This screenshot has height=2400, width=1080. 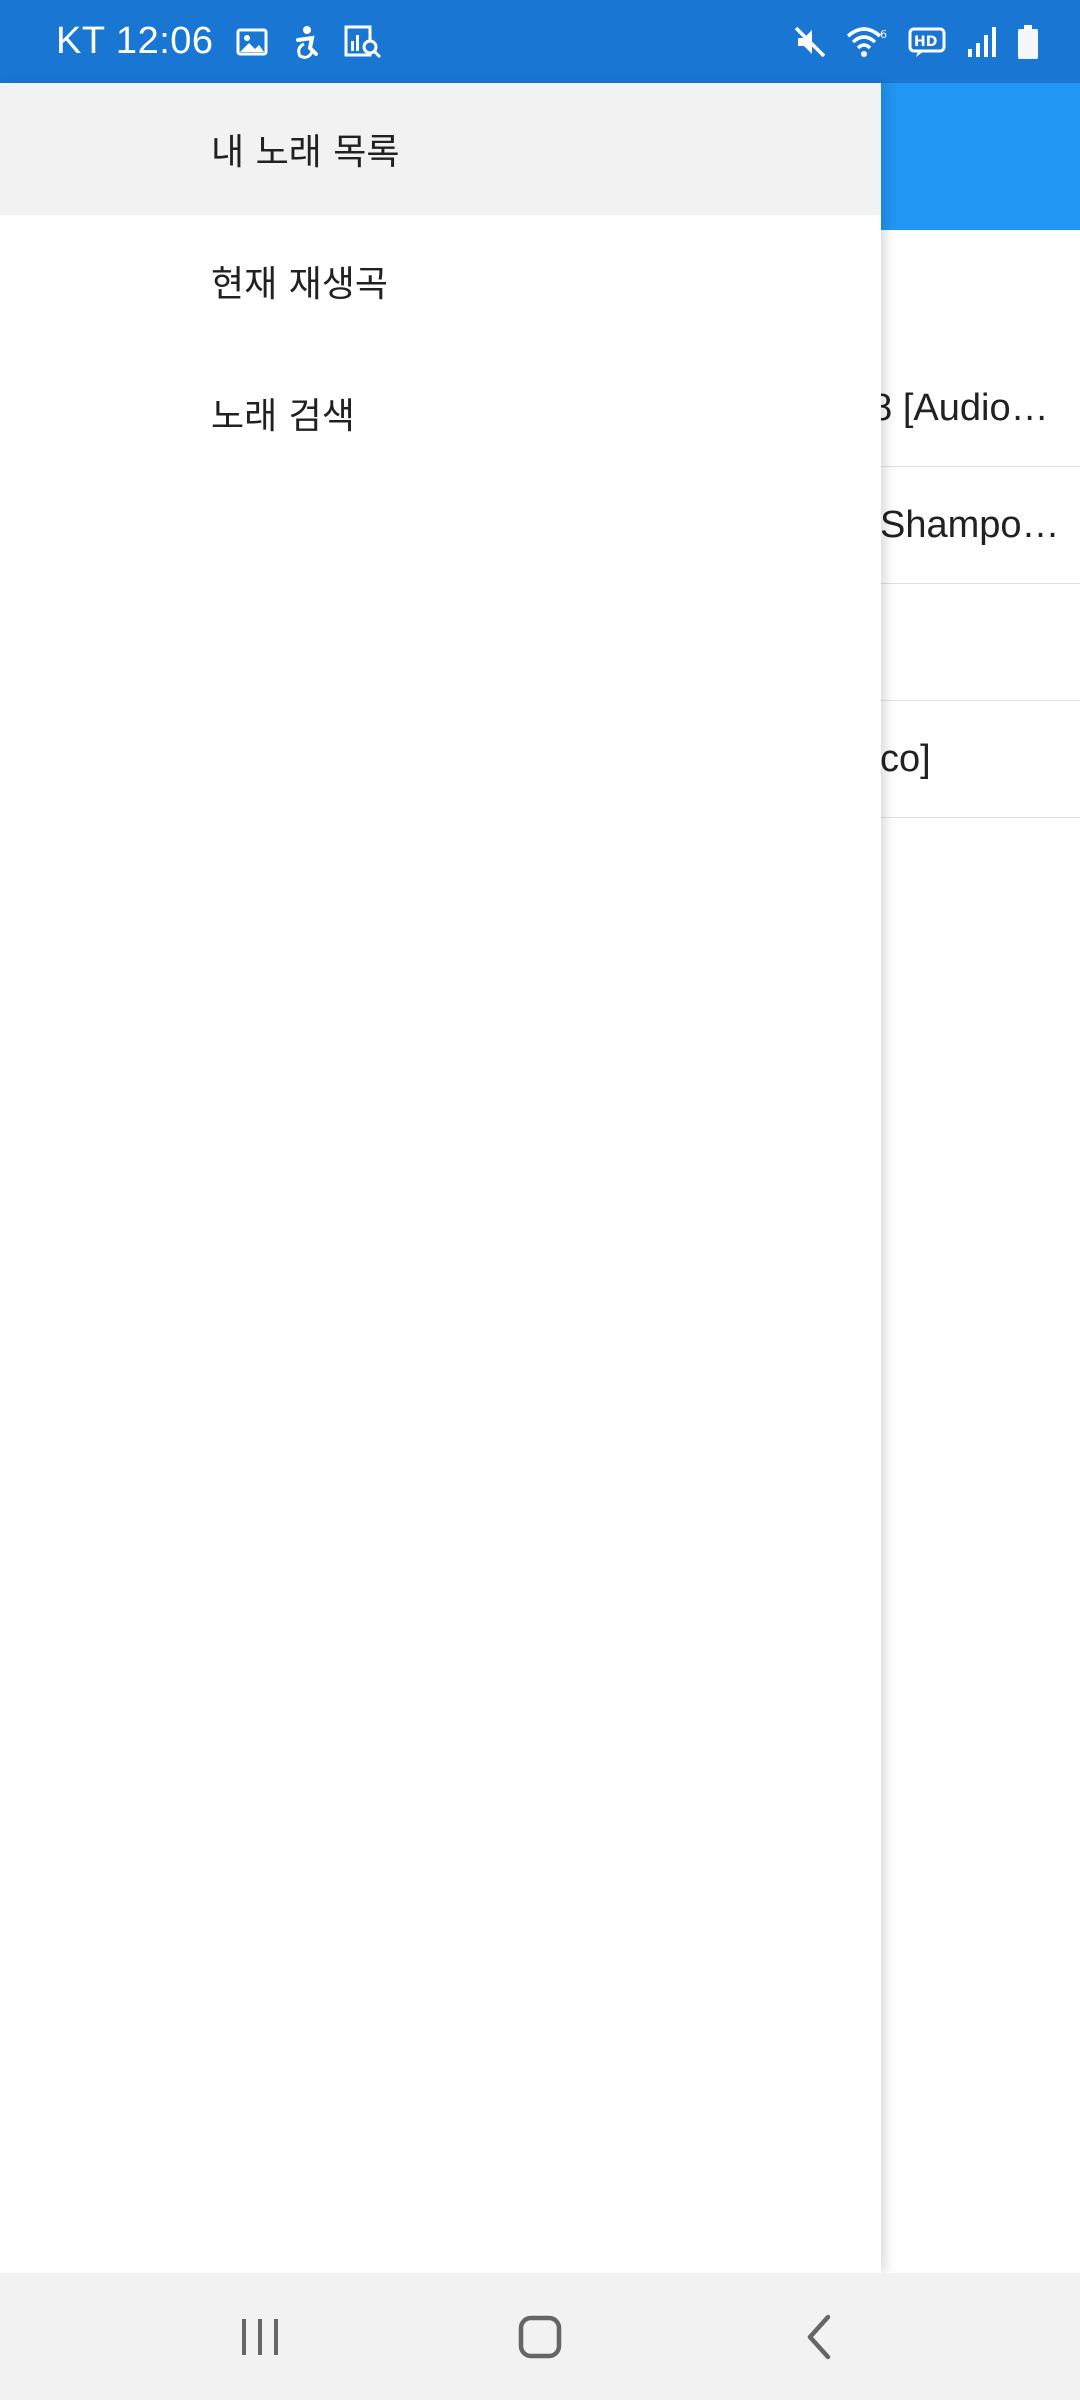 I want to click on drawer-item-my-songs: 내 노래 목록, so click(x=440, y=149).